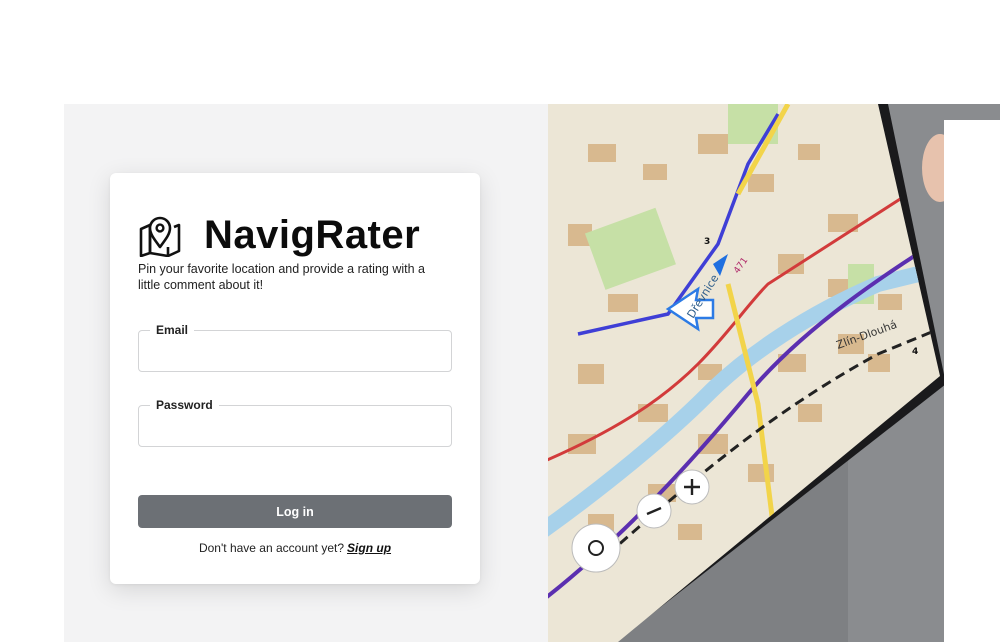  I want to click on password-input, so click(295, 426).